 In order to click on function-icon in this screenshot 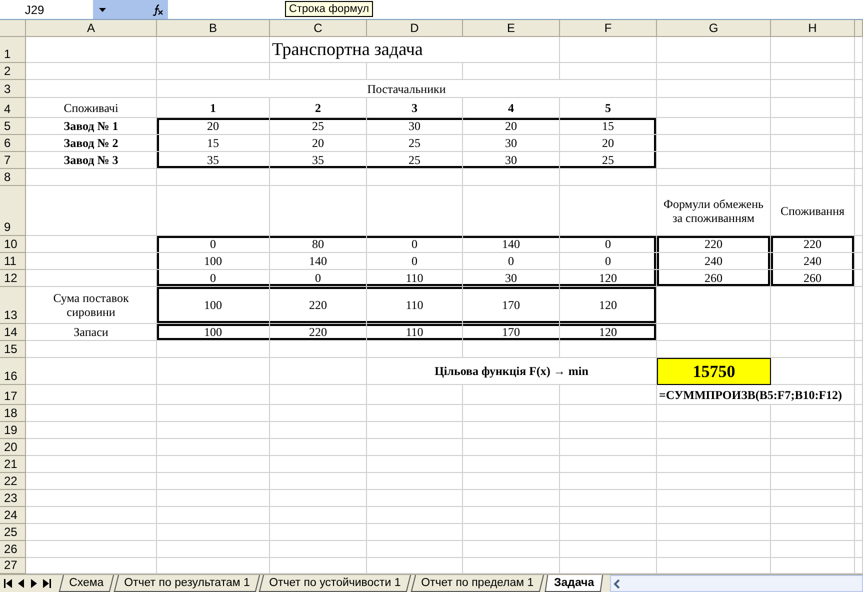, I will do `click(158, 10)`.